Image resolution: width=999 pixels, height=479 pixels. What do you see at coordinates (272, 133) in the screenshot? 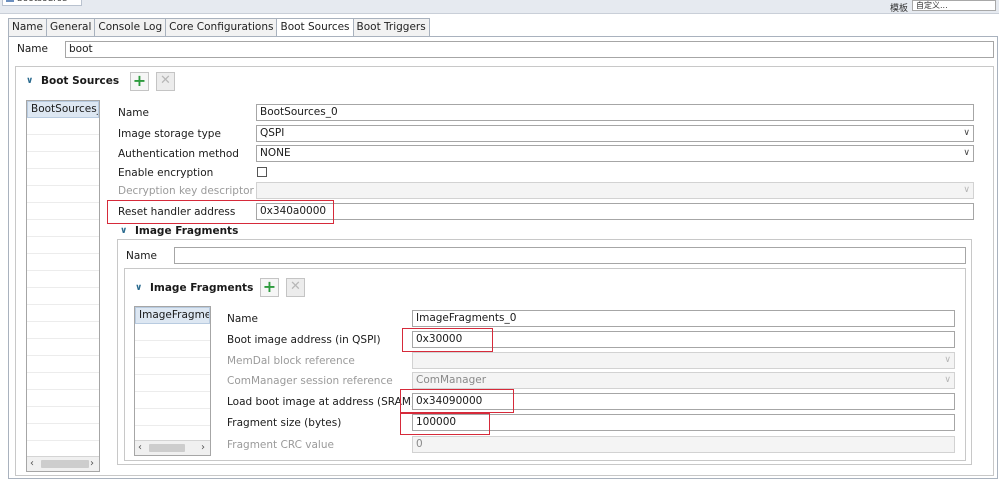
I see `image-storage-type-value: QSPI` at bounding box center [272, 133].